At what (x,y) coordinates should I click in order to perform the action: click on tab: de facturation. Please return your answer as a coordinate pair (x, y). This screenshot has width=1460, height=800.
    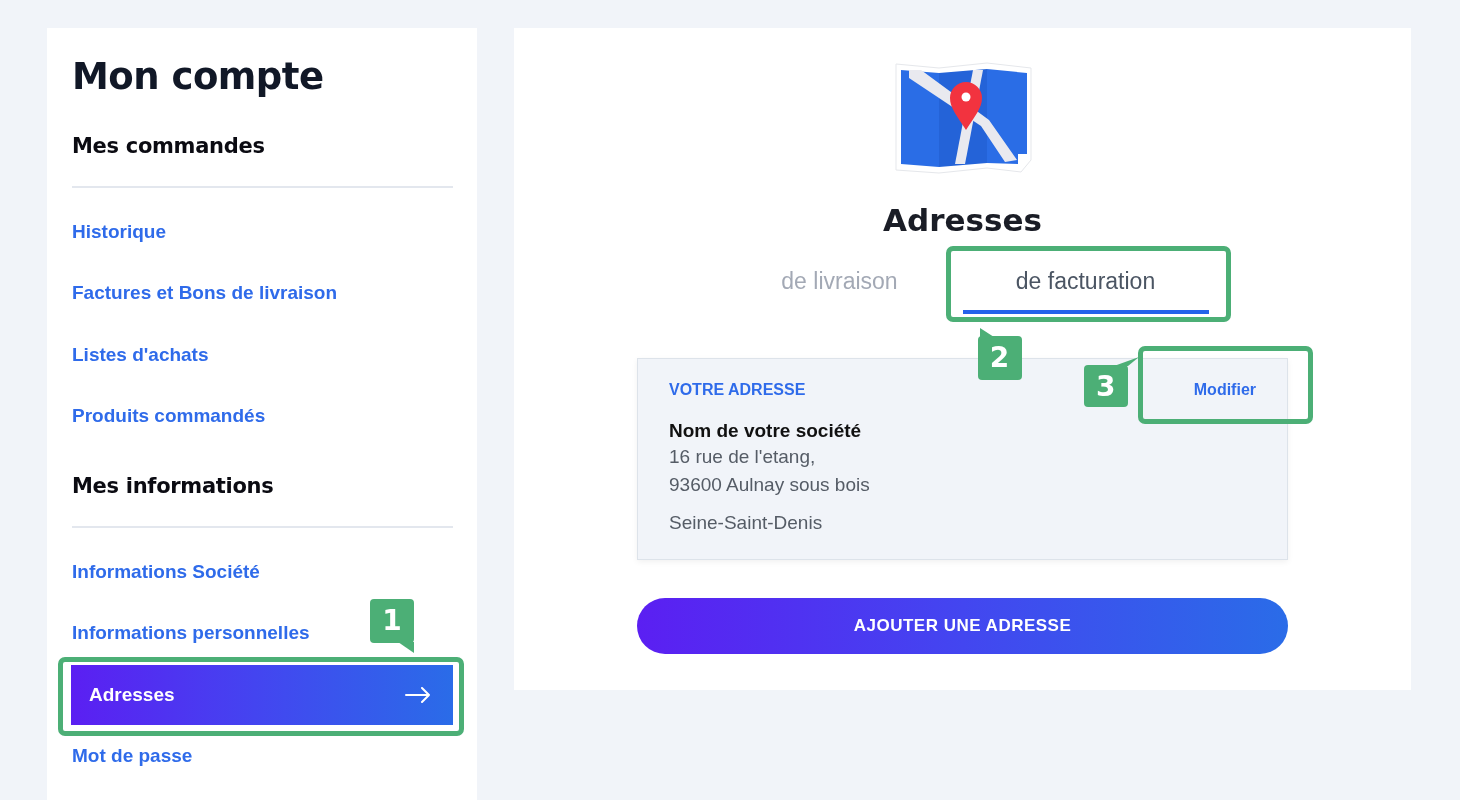
    Looking at the image, I should click on (1085, 287).